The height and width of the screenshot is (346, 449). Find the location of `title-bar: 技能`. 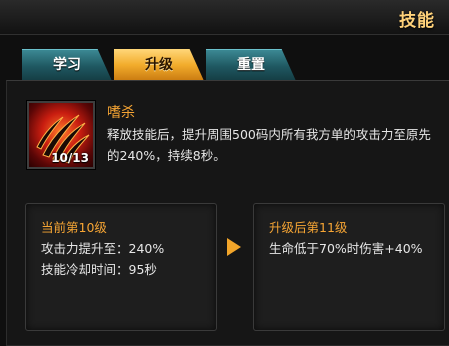

title-bar: 技能 is located at coordinates (224, 17).